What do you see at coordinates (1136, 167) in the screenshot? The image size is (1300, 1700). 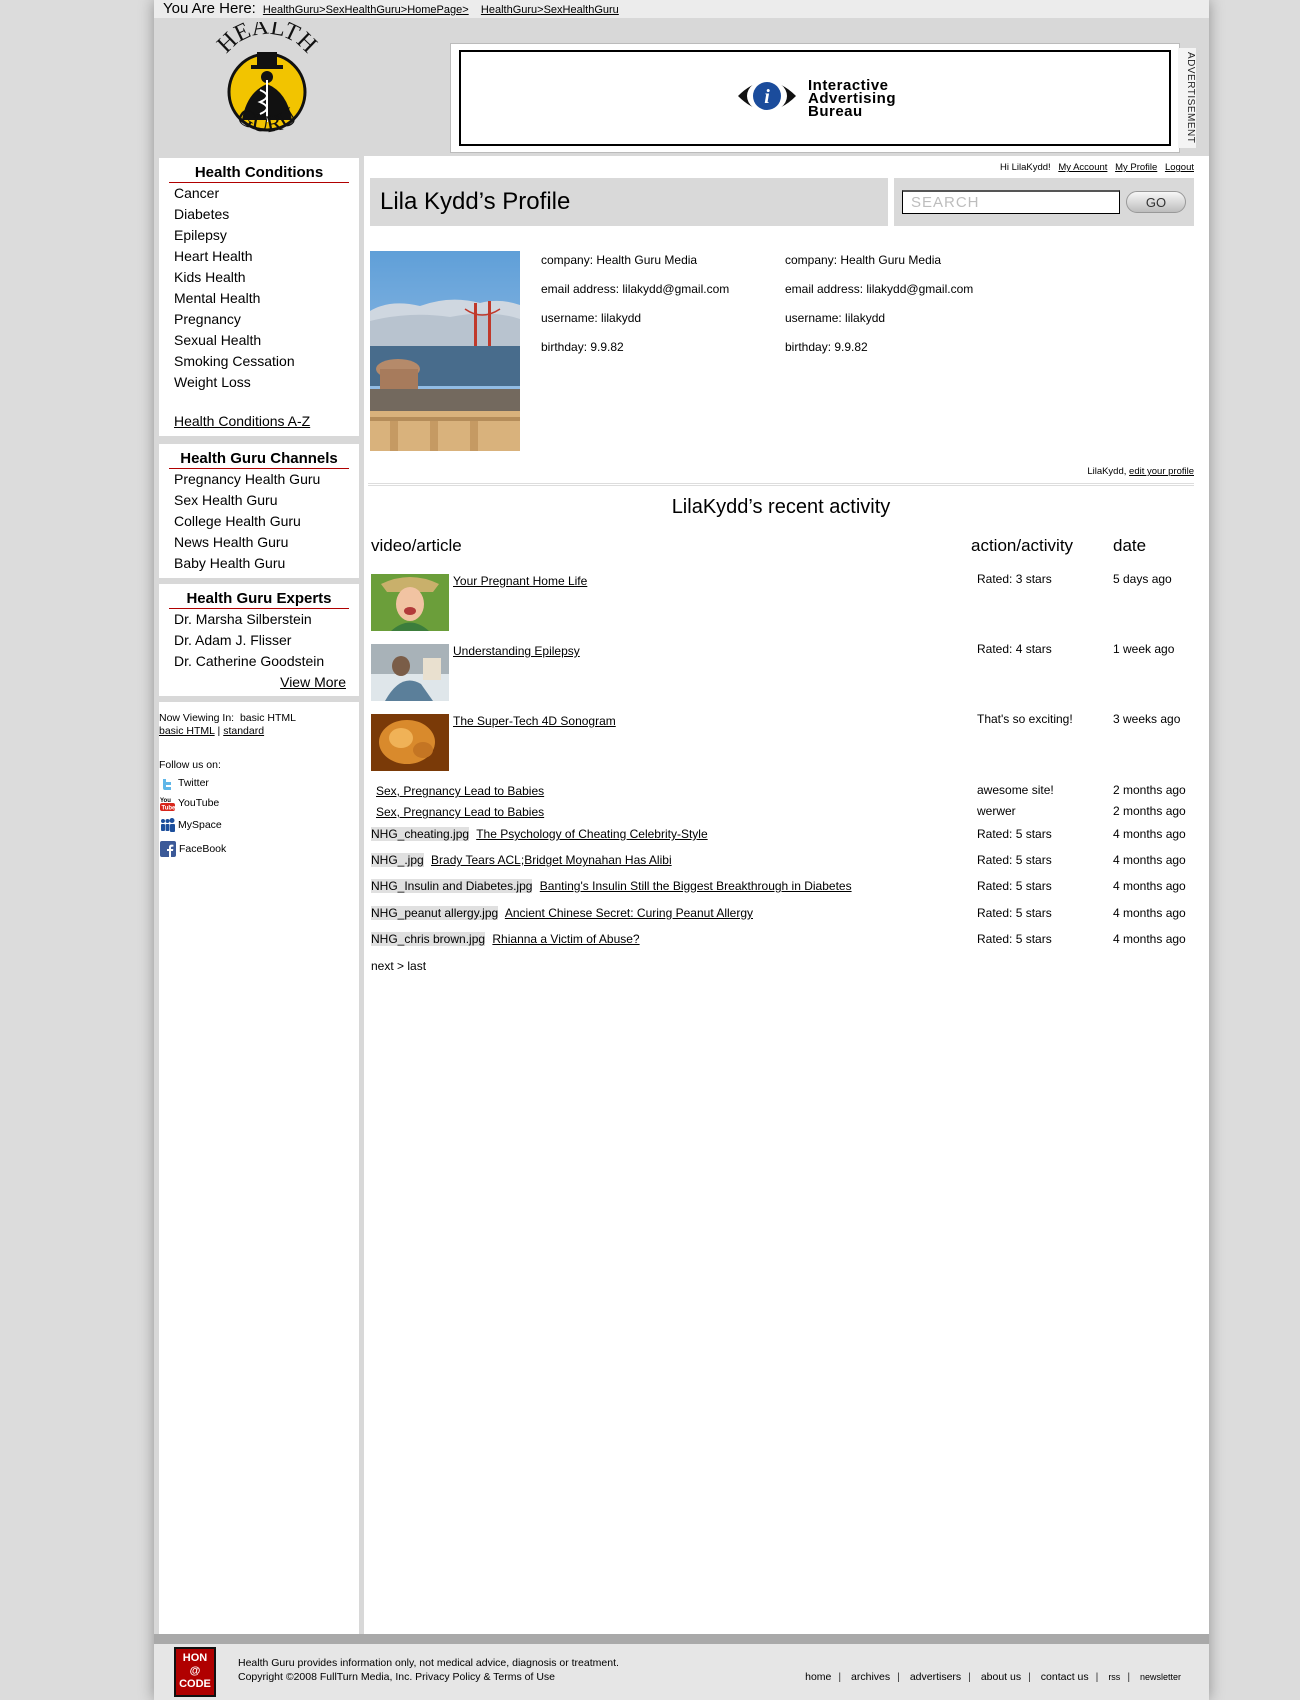 I see `my-profile-link: My Profile` at bounding box center [1136, 167].